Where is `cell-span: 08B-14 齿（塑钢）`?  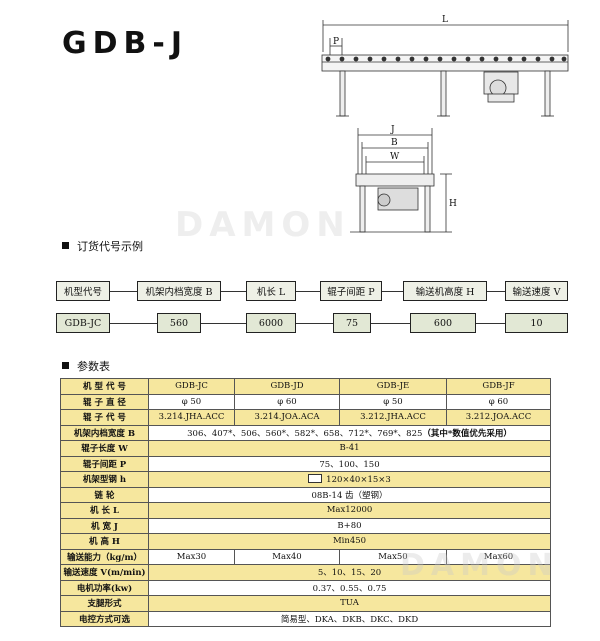
cell-span: 08B-14 齿（塑钢） is located at coordinates (349, 494).